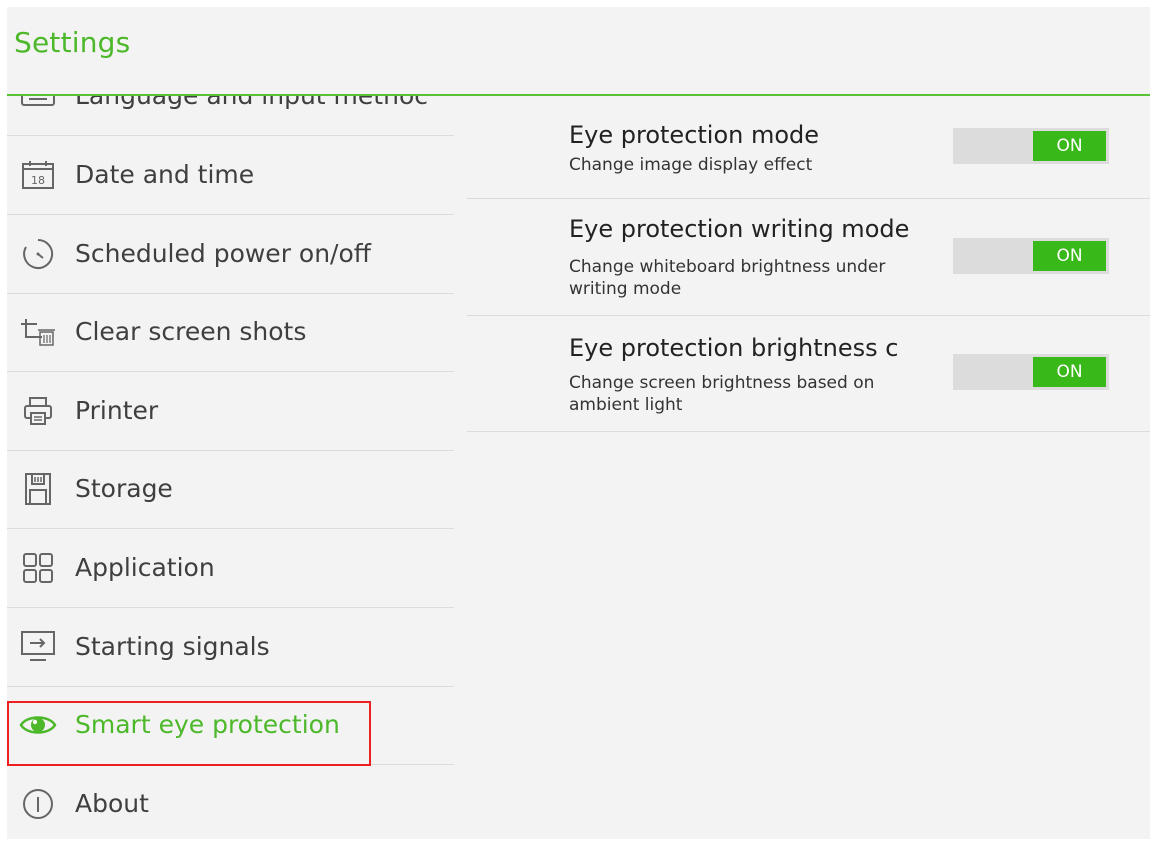  I want to click on writing-mode-toggle: ON, so click(1031, 256).